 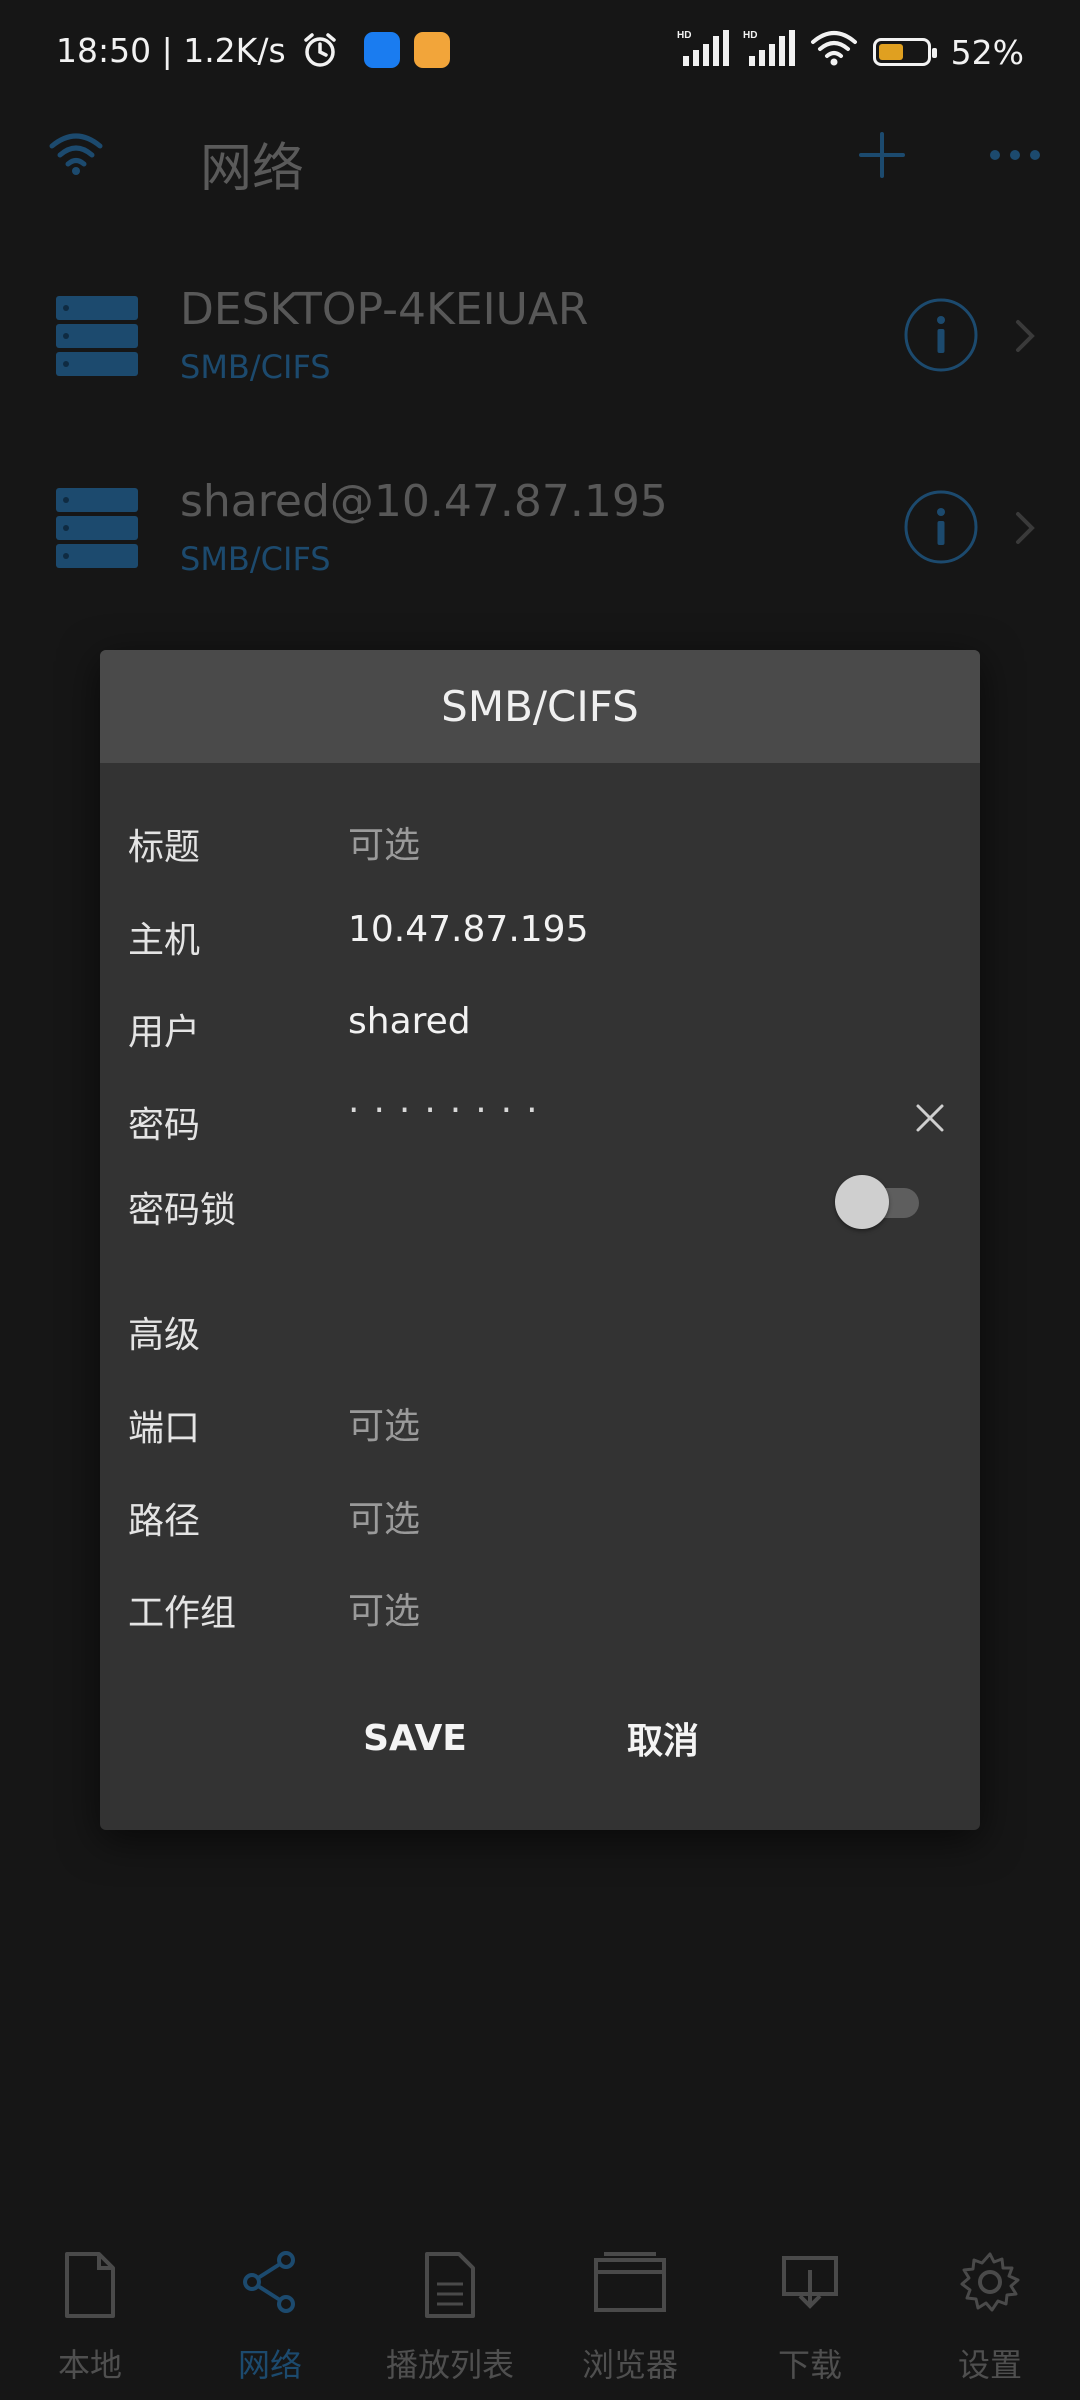 What do you see at coordinates (540, 539) in the screenshot?
I see `server-item: shared@10.47.87.195 SMB/CIFS` at bounding box center [540, 539].